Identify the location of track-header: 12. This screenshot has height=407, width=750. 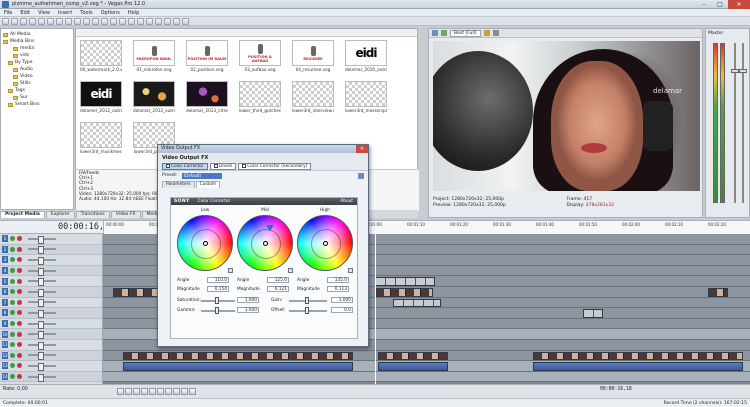
(51, 356).